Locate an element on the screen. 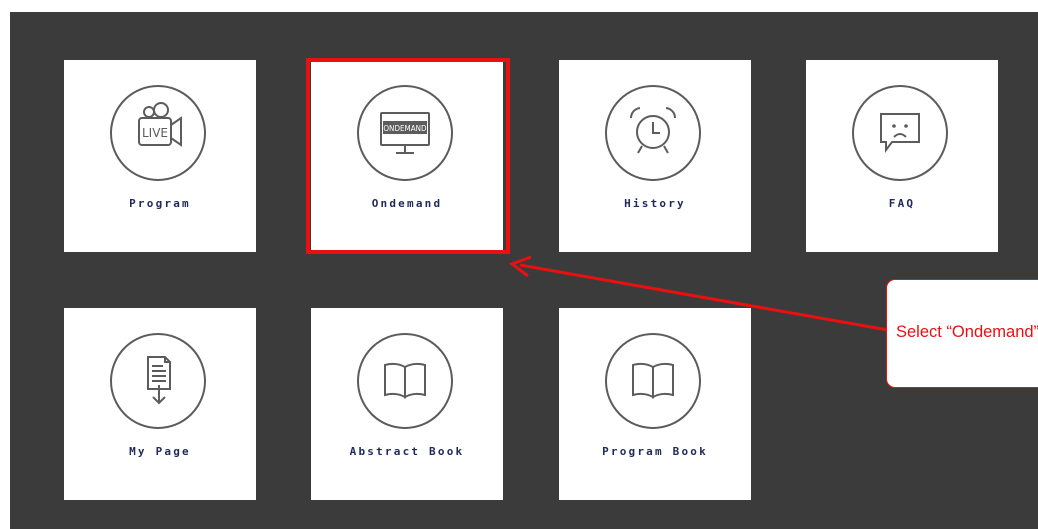  tile-faq: FAQ is located at coordinates (902, 156).